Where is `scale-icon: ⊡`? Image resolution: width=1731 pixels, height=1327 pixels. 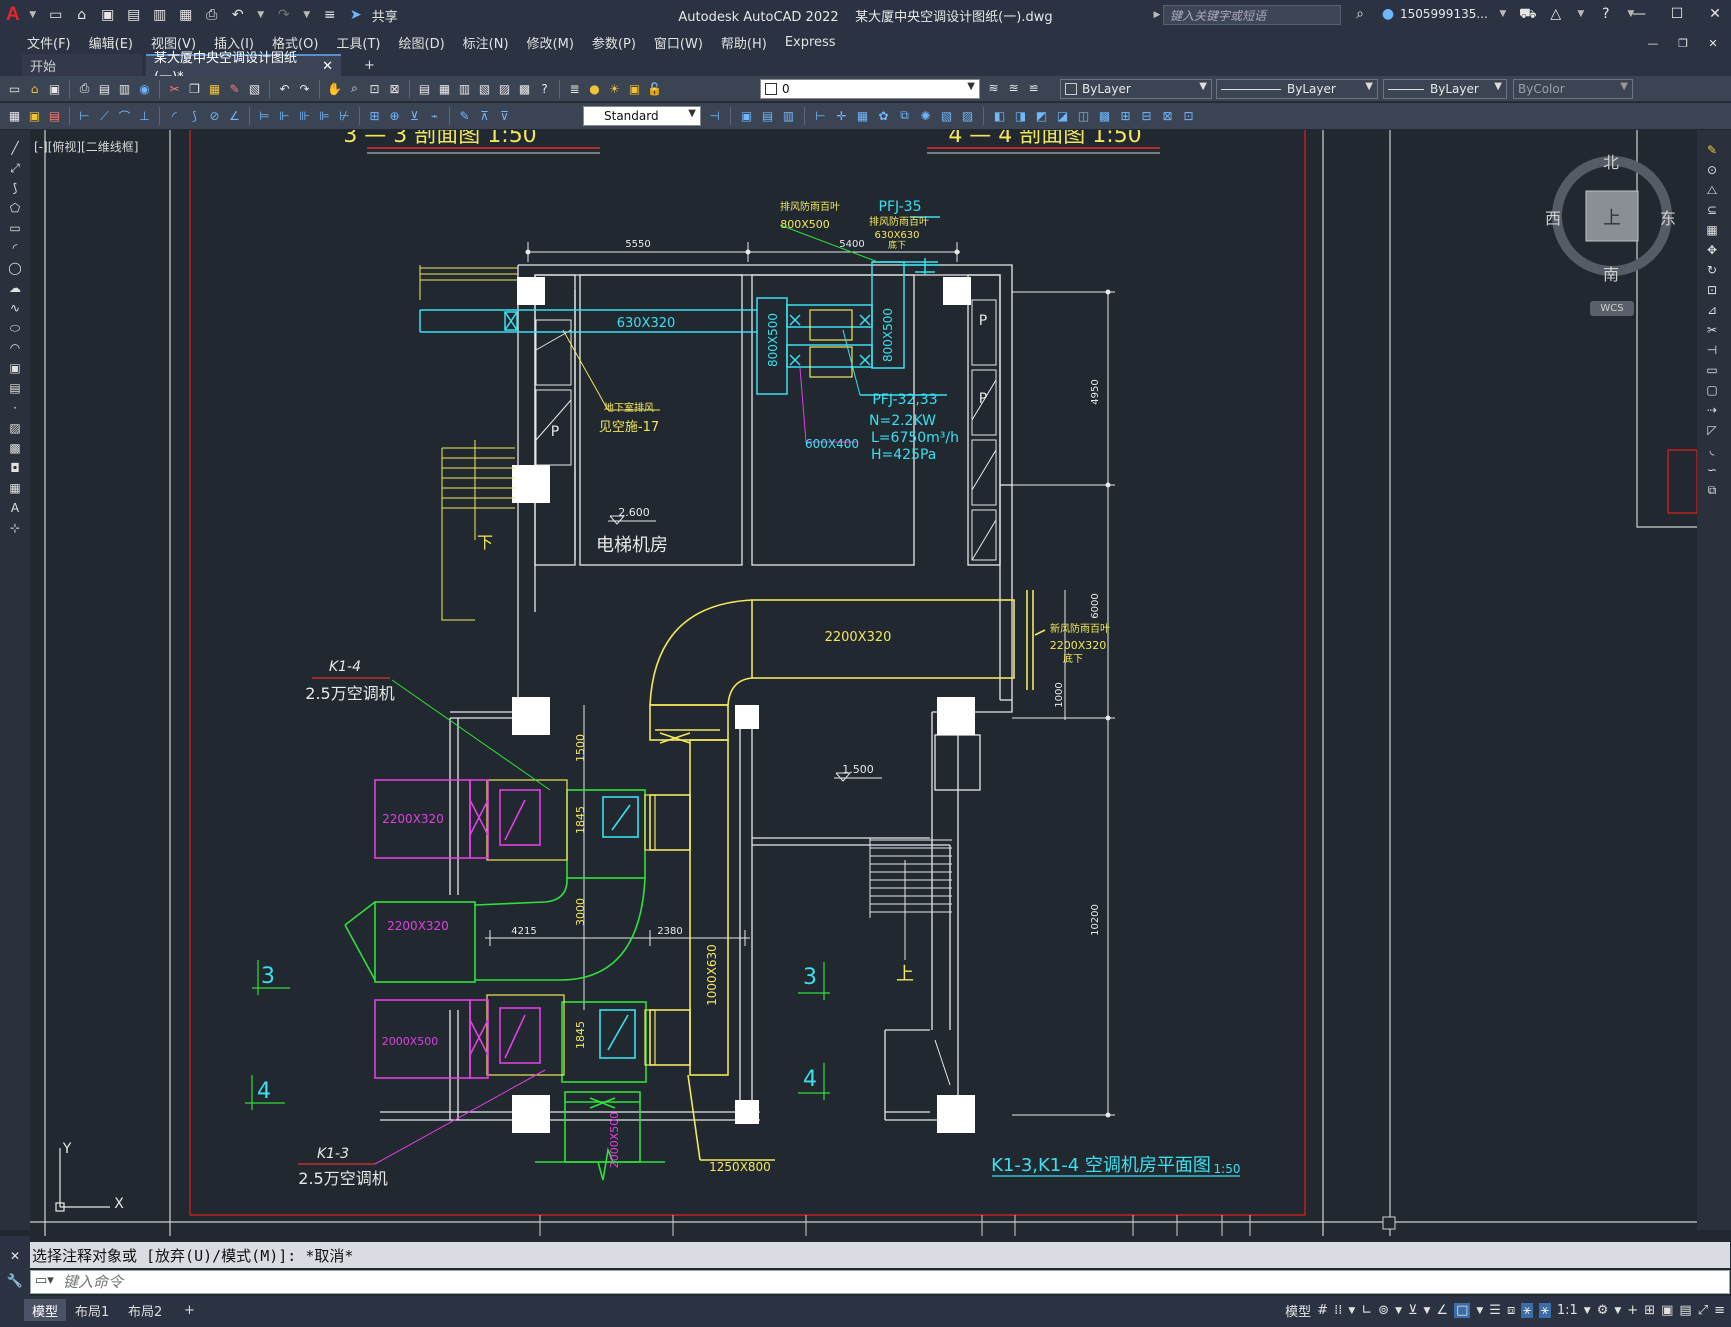
scale-icon: ⊡ is located at coordinates (1712, 290).